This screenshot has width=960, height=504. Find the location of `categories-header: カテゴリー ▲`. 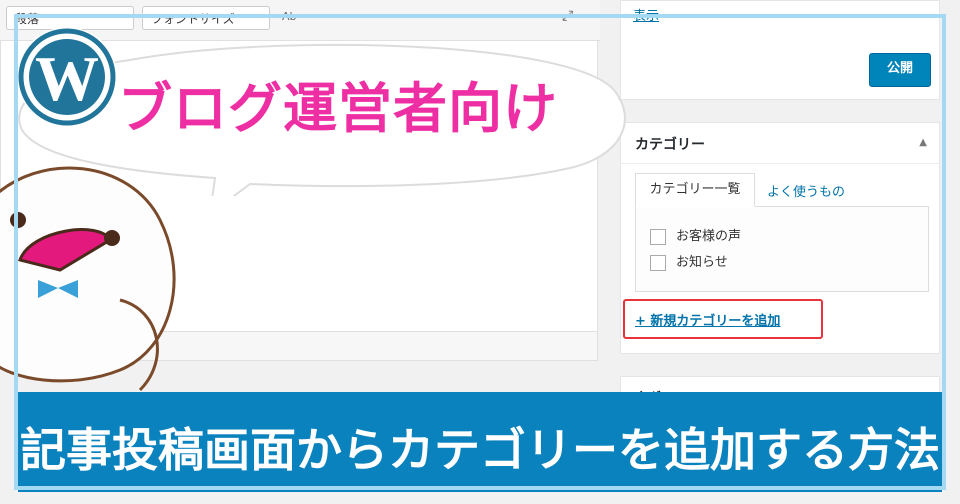

categories-header: カテゴリー ▲ is located at coordinates (780, 143).